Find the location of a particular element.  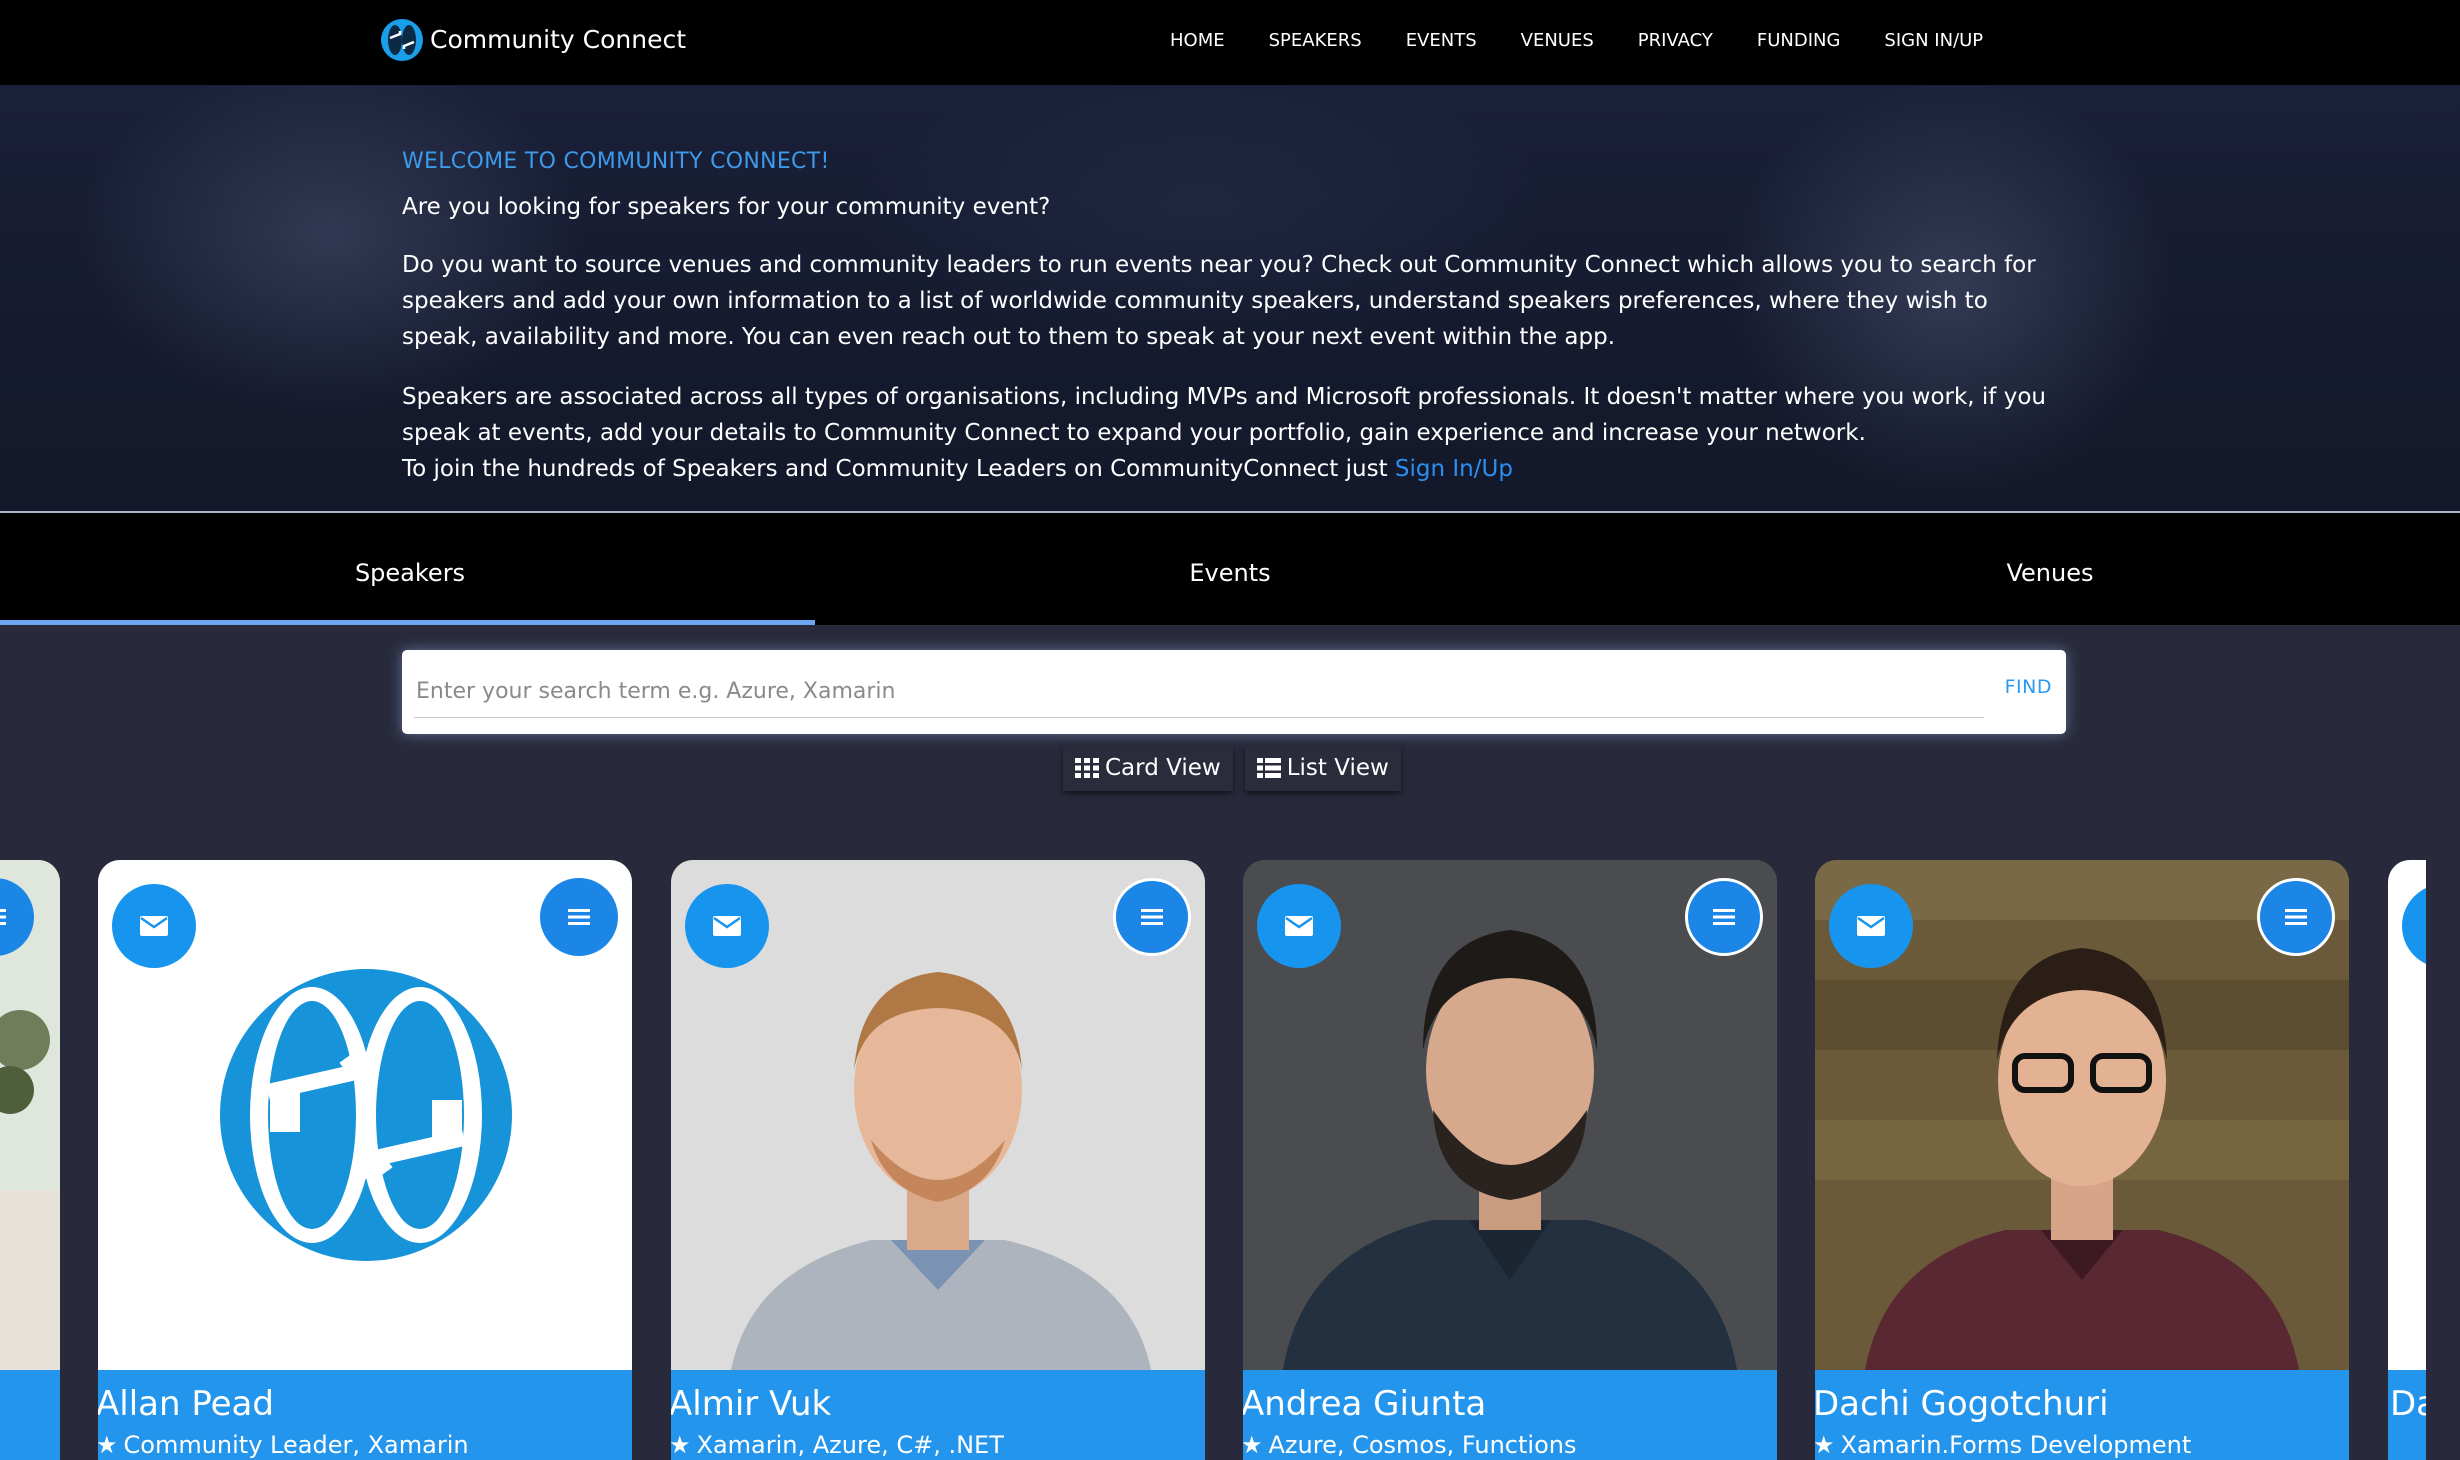

tab-speakers: Speakers is located at coordinates (410, 569).